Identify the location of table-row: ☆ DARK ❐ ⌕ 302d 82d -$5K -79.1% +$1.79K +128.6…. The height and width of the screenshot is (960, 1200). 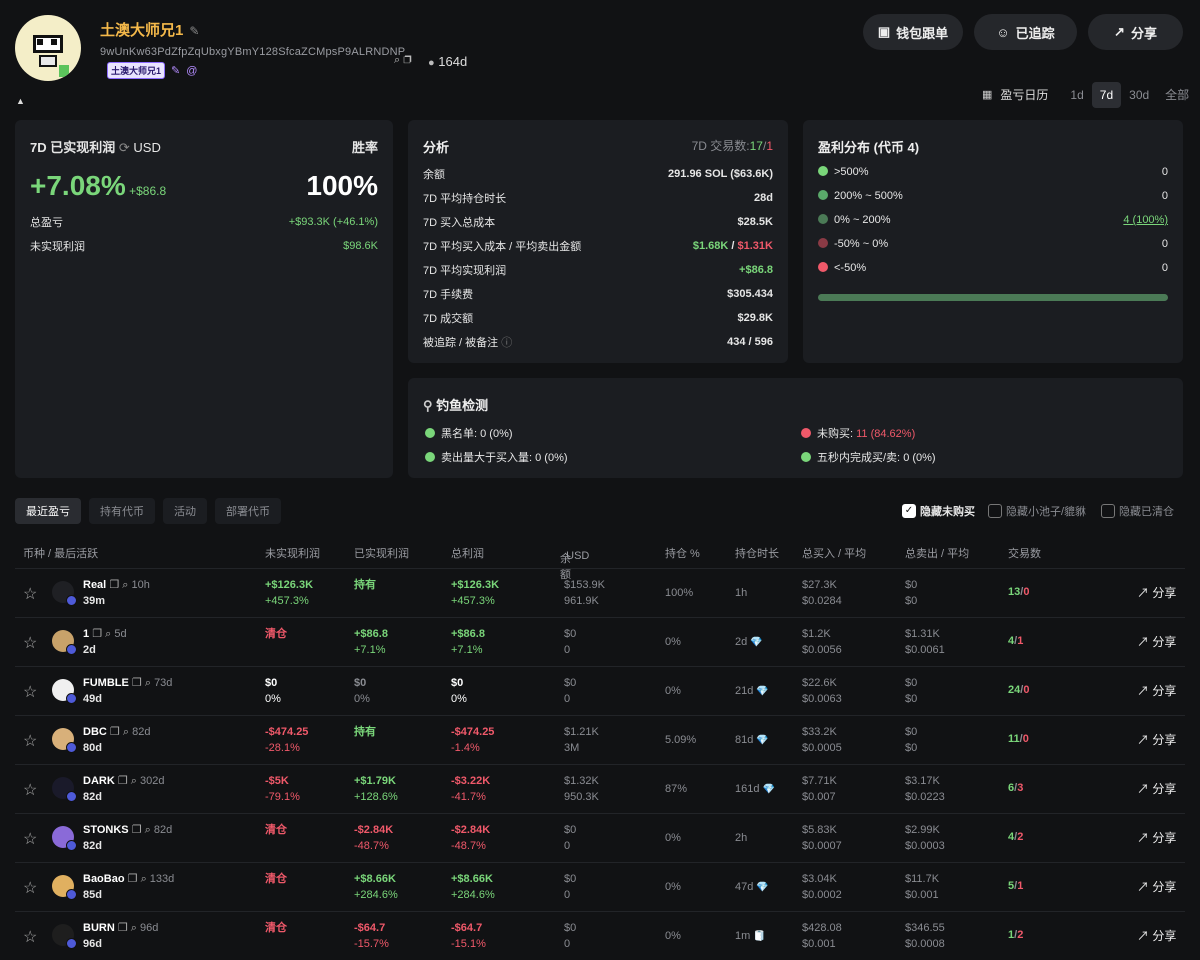
(600, 788).